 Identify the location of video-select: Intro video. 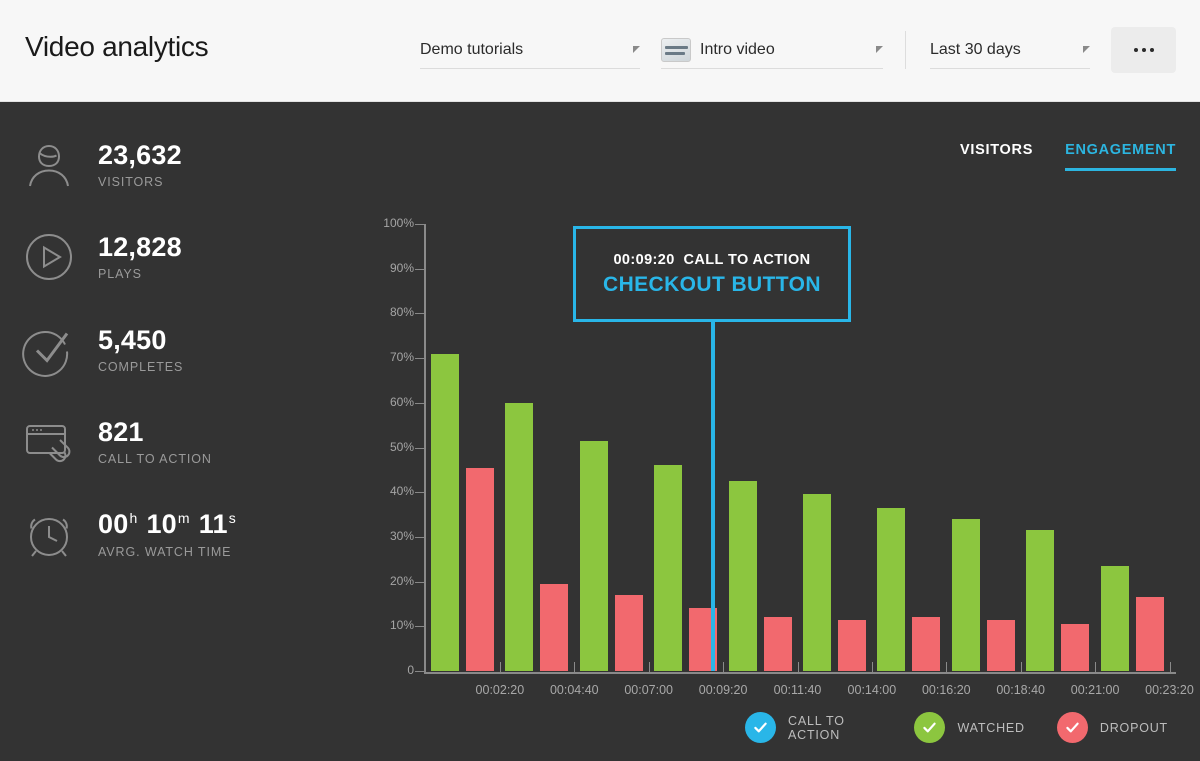
(772, 50).